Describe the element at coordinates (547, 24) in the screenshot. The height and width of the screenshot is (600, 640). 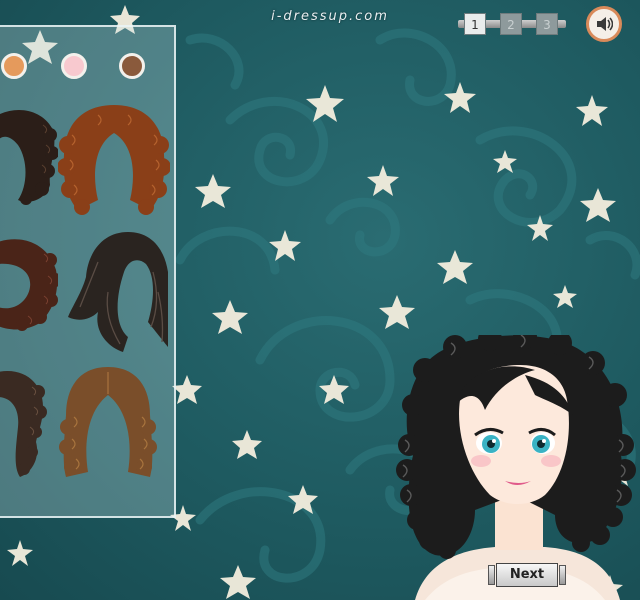
I see `page-3-button: 3` at that location.